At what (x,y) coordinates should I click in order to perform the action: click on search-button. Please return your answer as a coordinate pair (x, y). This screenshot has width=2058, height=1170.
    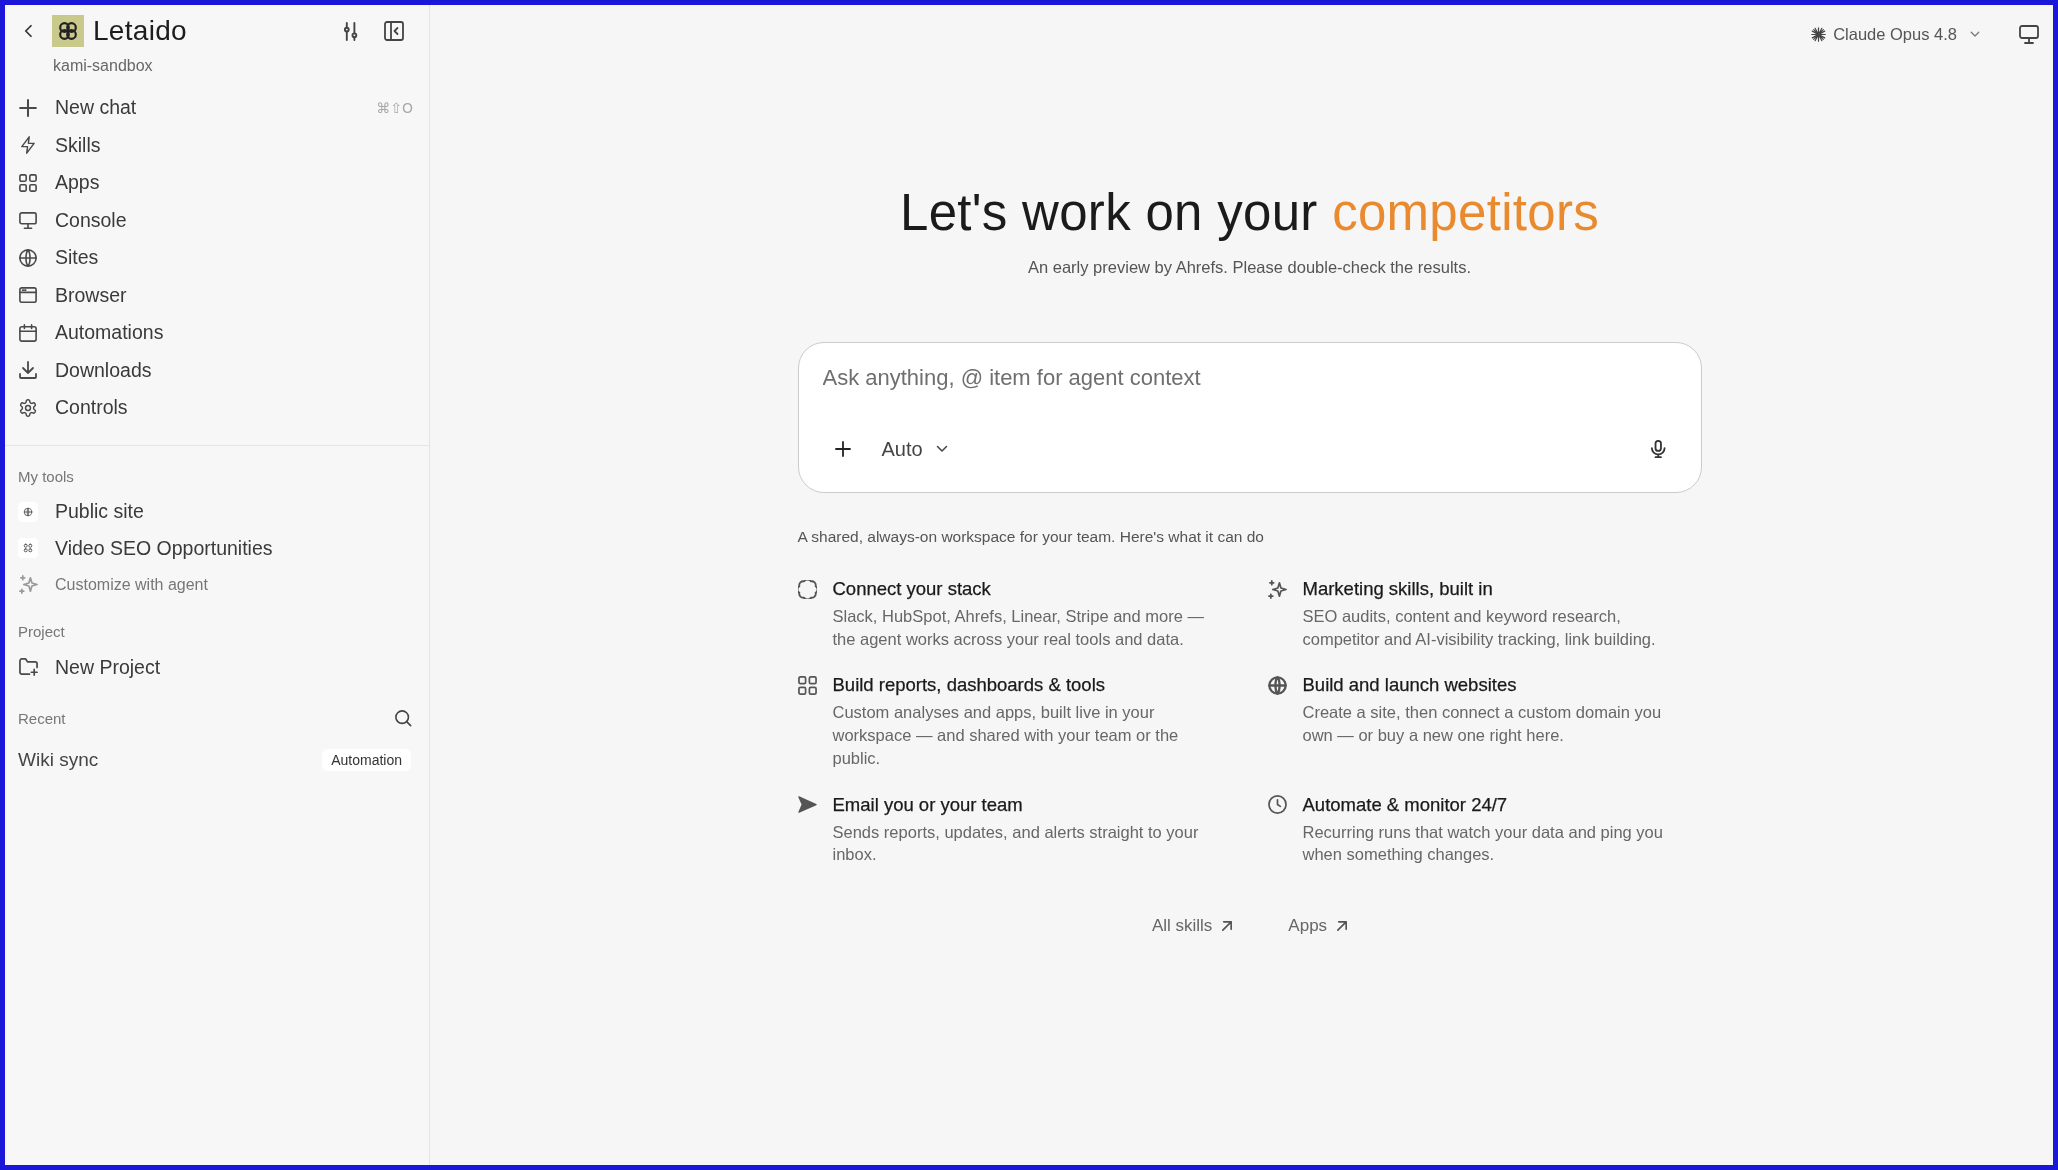
    Looking at the image, I should click on (403, 718).